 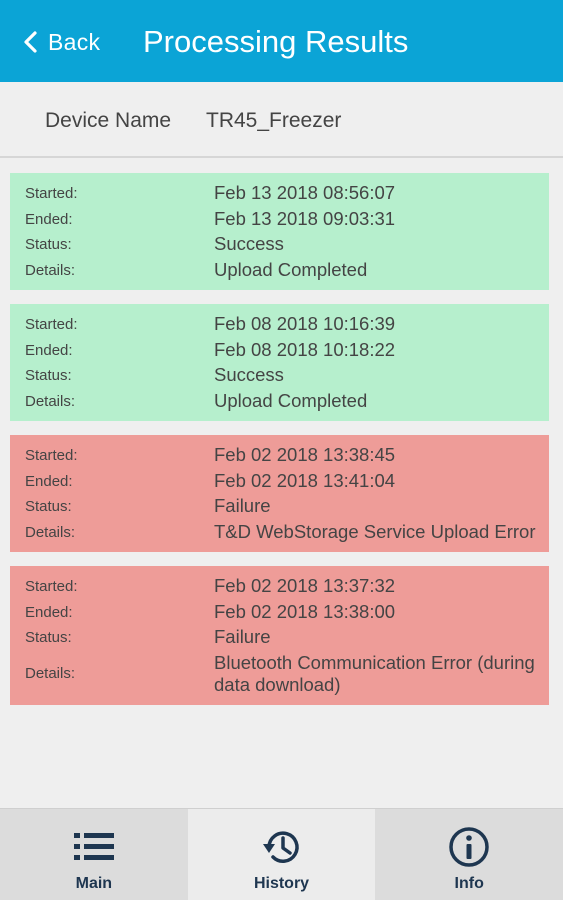 I want to click on result-row-started: Started: Feb 02 2018 13:37:32, so click(x=279, y=588).